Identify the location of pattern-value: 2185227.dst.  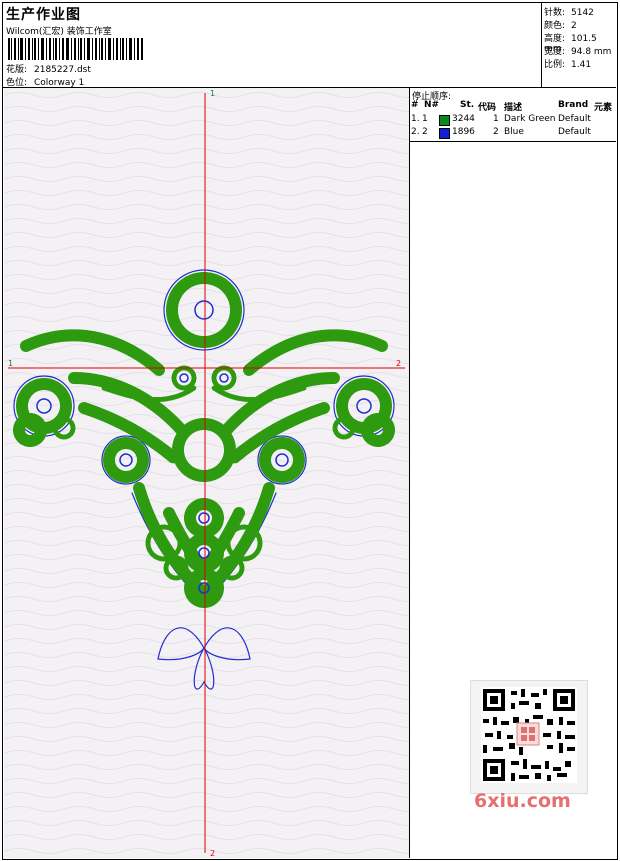
(62, 70).